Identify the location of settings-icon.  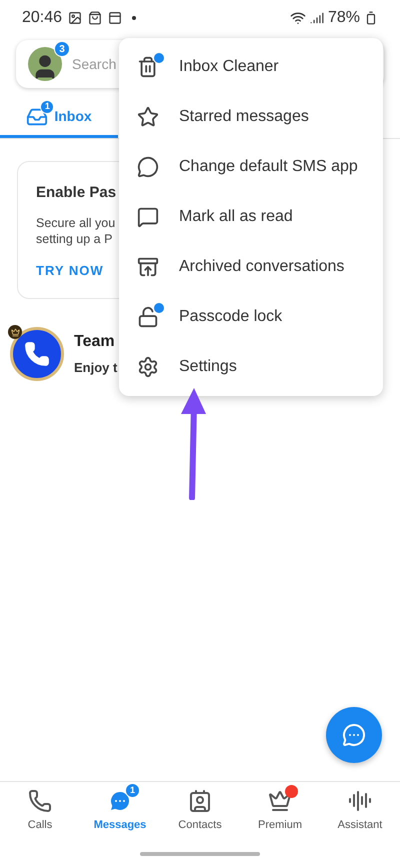
(148, 367).